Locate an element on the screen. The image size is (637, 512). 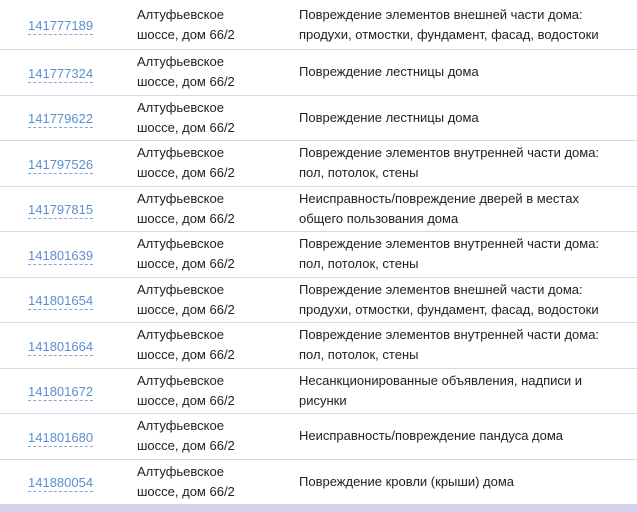
request-id-link: 141801664 is located at coordinates (61, 345).